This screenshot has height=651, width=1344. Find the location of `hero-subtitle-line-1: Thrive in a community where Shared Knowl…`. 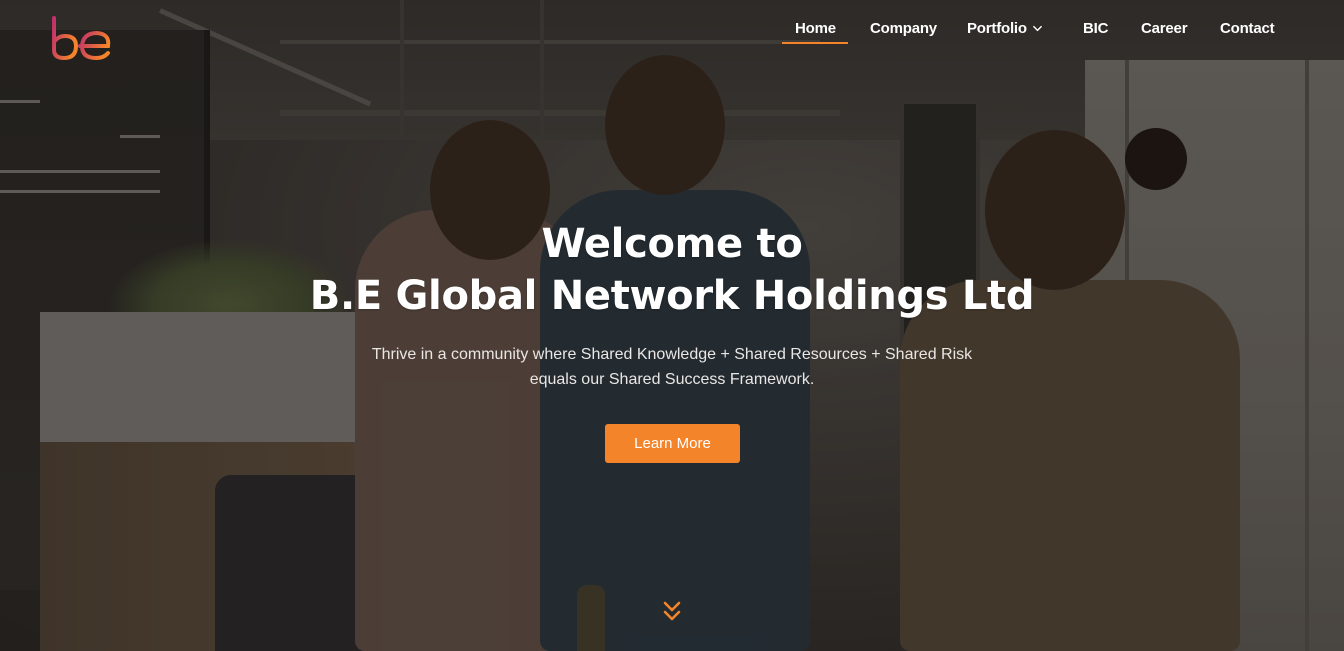

hero-subtitle-line-1: Thrive in a community where Shared Knowl… is located at coordinates (672, 354).